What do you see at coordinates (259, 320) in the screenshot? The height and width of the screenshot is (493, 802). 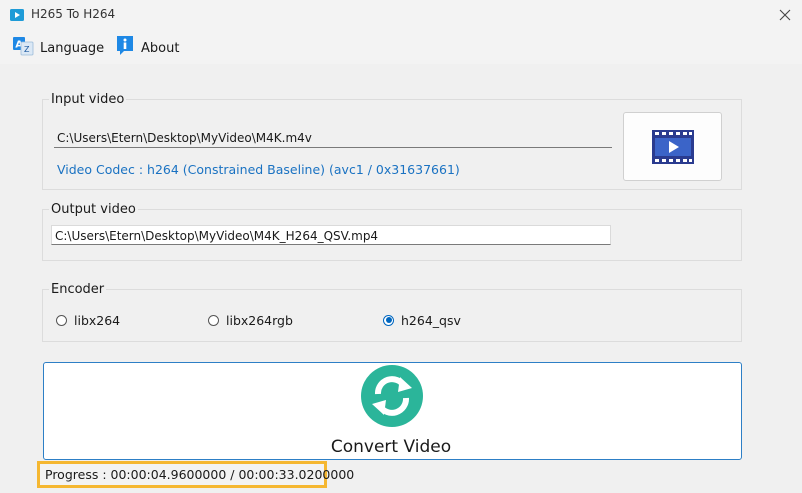 I see `radio-label: libx264rgb` at bounding box center [259, 320].